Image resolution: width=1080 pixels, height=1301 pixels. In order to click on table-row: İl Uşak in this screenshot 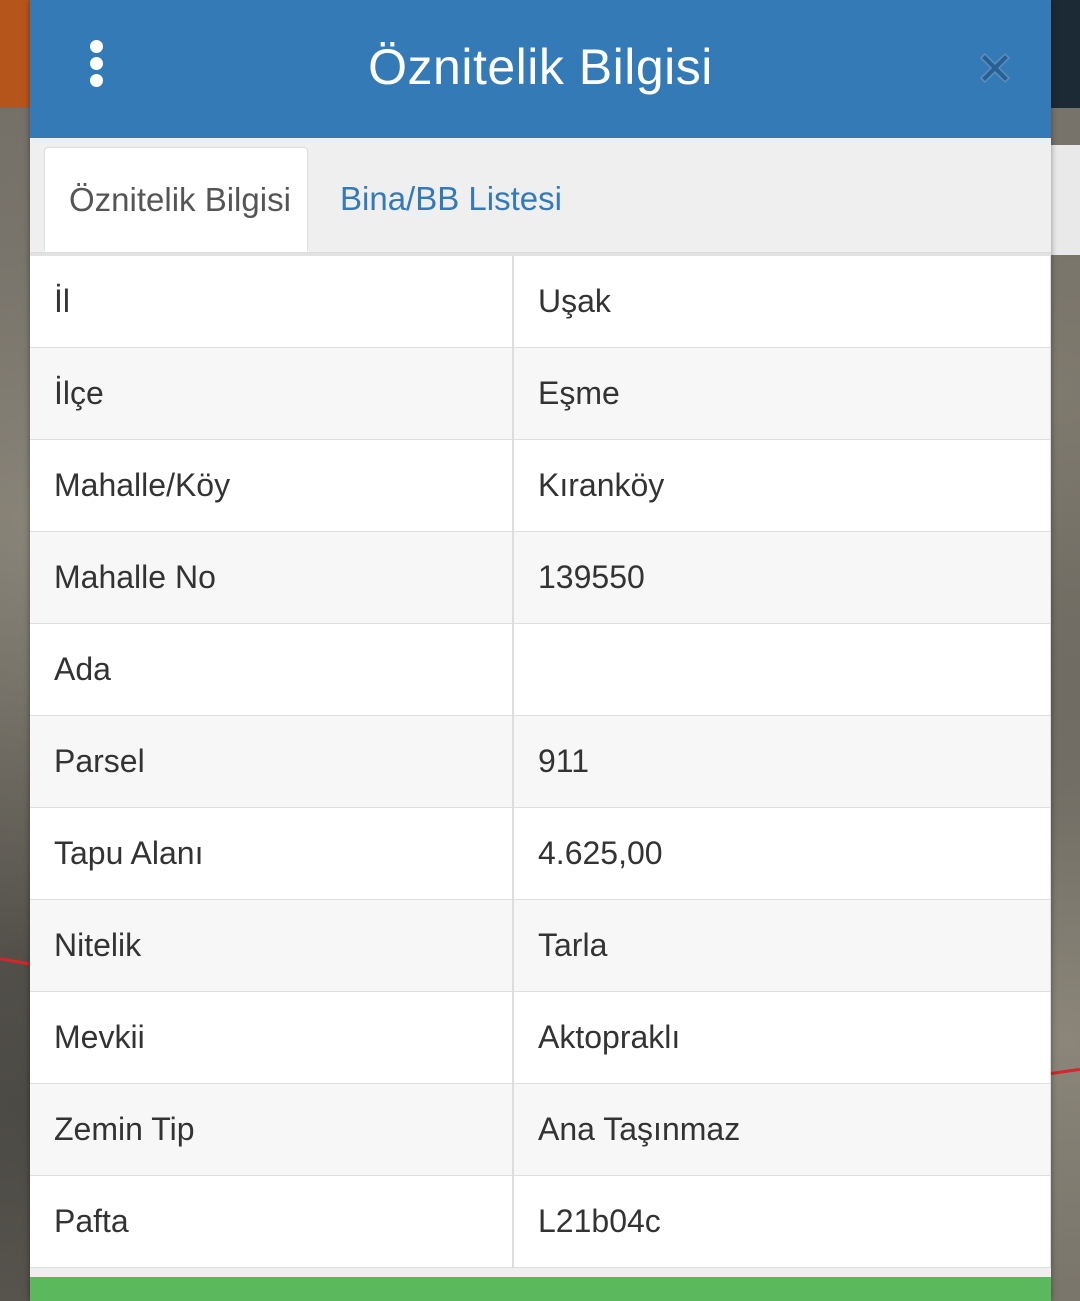, I will do `click(540, 302)`.